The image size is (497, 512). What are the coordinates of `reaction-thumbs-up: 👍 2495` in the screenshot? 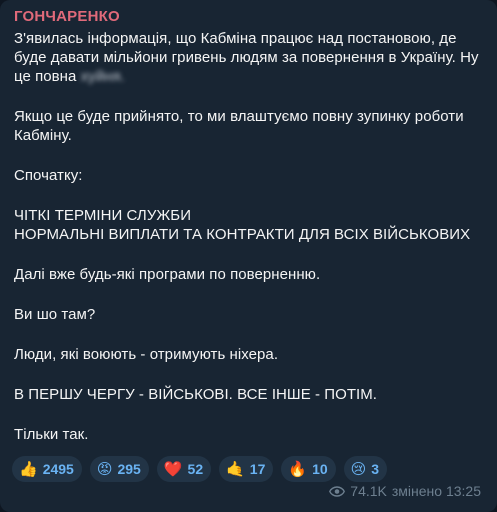 It's located at (47, 469).